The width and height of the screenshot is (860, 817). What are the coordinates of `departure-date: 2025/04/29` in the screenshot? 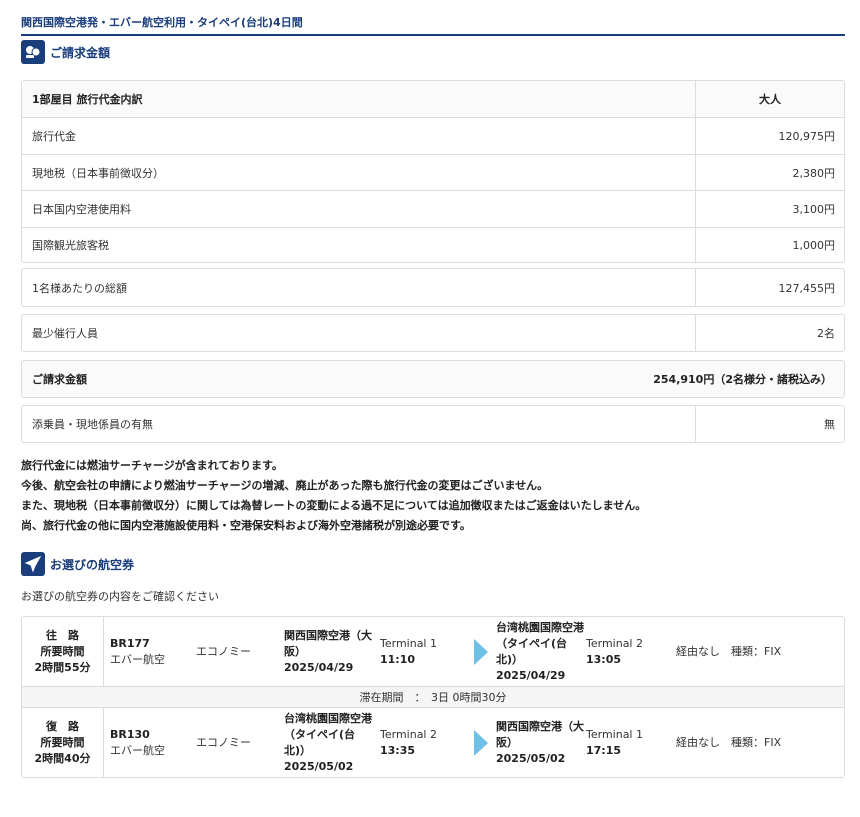 It's located at (319, 667).